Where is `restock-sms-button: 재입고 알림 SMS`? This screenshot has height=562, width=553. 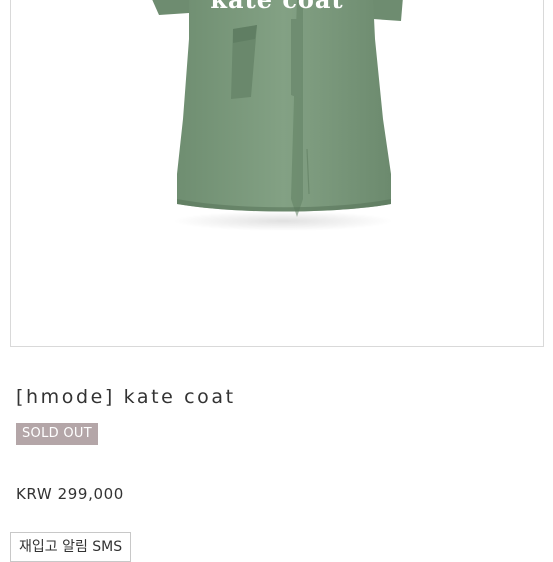
restock-sms-button: 재입고 알림 SMS is located at coordinates (71, 547).